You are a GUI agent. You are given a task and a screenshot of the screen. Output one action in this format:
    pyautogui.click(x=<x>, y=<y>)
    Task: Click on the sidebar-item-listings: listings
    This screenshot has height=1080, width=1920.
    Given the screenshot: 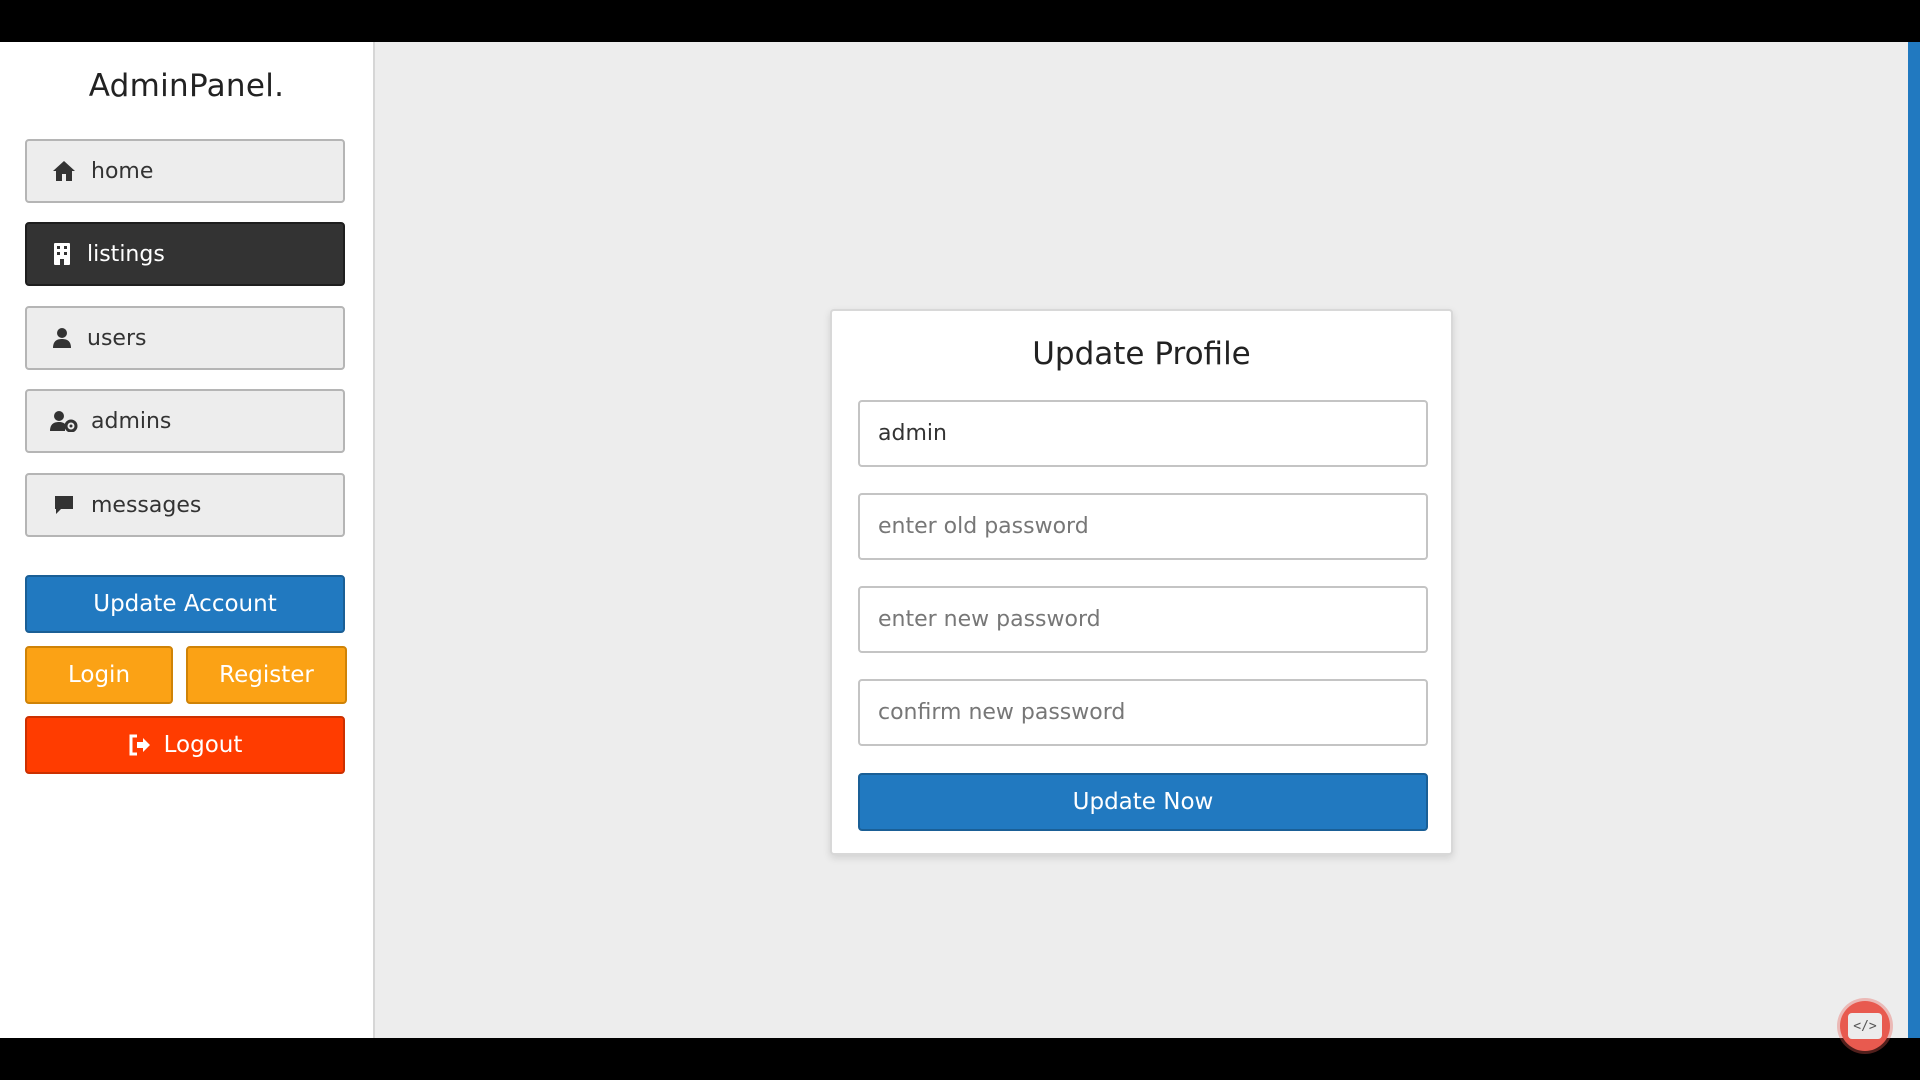 What is the action you would take?
    pyautogui.click(x=185, y=254)
    